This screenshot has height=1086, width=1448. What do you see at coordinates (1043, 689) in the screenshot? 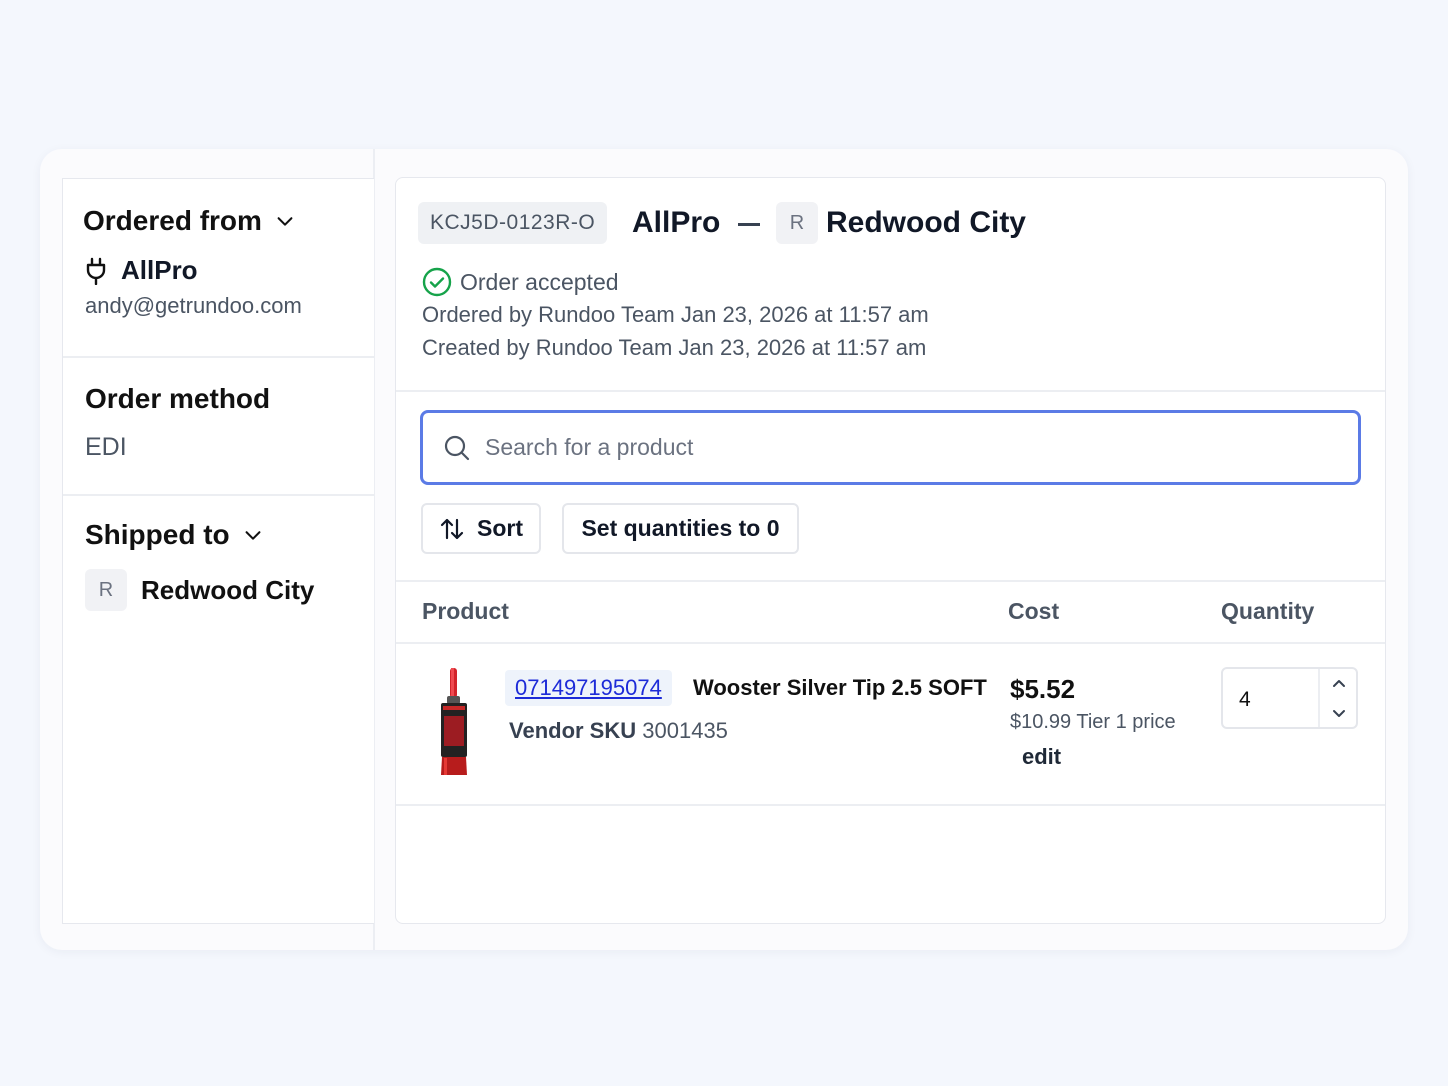
I see `product-cost: $5.52` at bounding box center [1043, 689].